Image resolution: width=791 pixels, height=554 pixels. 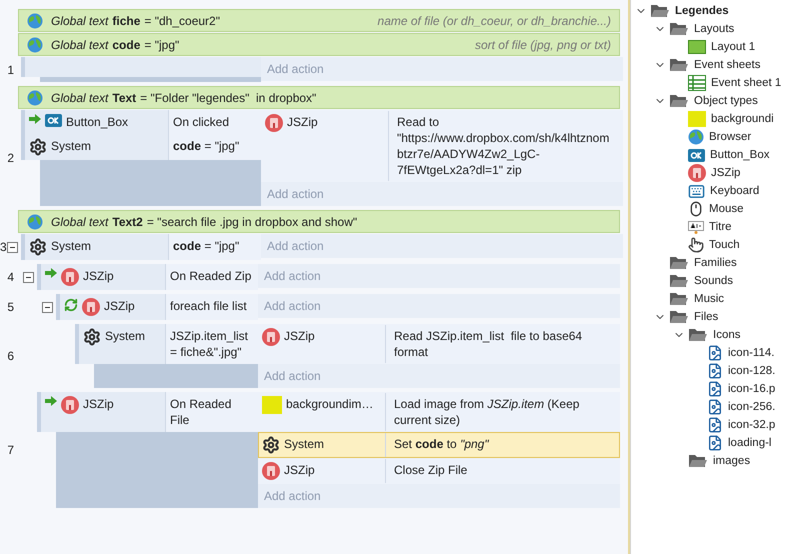 I want to click on condition-text: foreach file list, so click(x=212, y=307).